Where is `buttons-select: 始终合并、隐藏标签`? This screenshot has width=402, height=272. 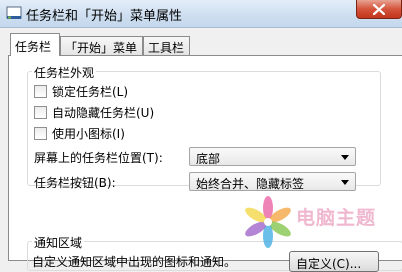
buttons-select: 始终合并、隐藏标签 is located at coordinates (272, 181).